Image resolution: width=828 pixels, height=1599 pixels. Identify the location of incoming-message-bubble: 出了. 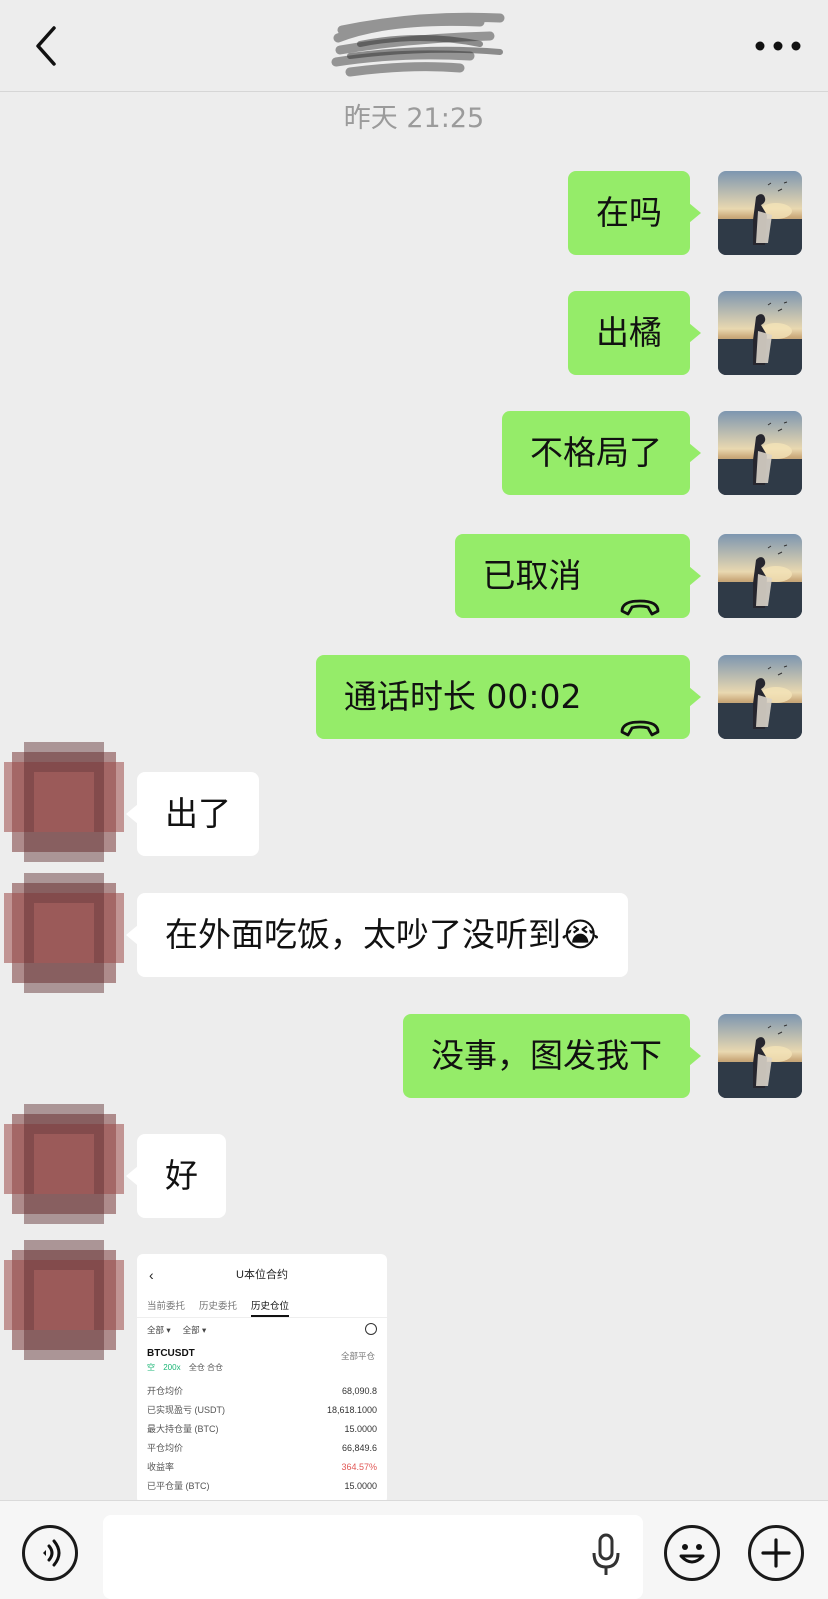
(192, 814).